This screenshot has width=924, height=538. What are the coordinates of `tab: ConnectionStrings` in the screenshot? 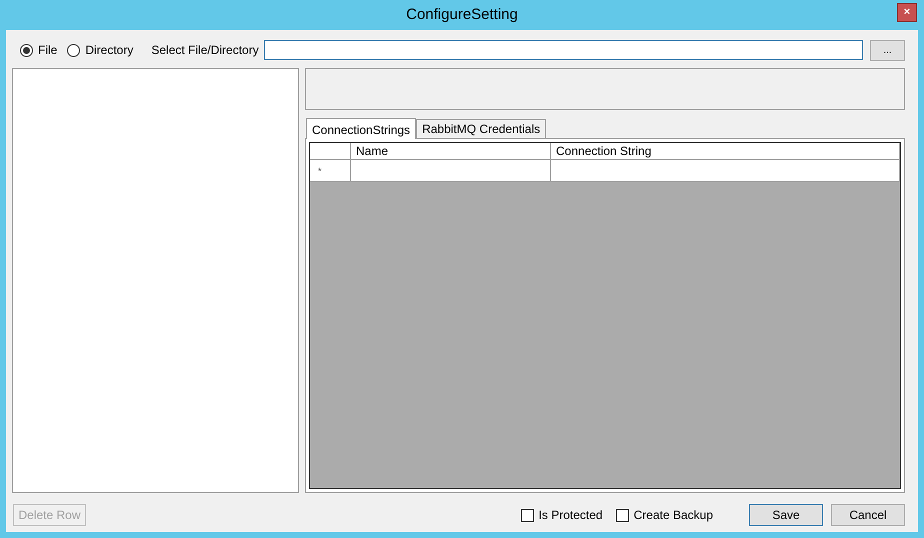 It's located at (361, 128).